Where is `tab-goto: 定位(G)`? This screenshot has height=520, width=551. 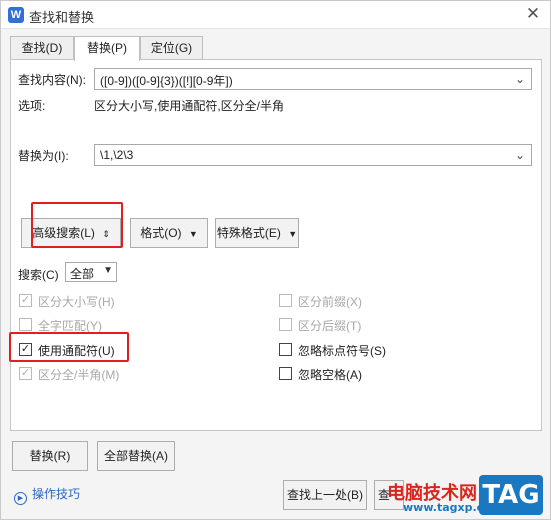
tab-goto: 定位(G) is located at coordinates (171, 48).